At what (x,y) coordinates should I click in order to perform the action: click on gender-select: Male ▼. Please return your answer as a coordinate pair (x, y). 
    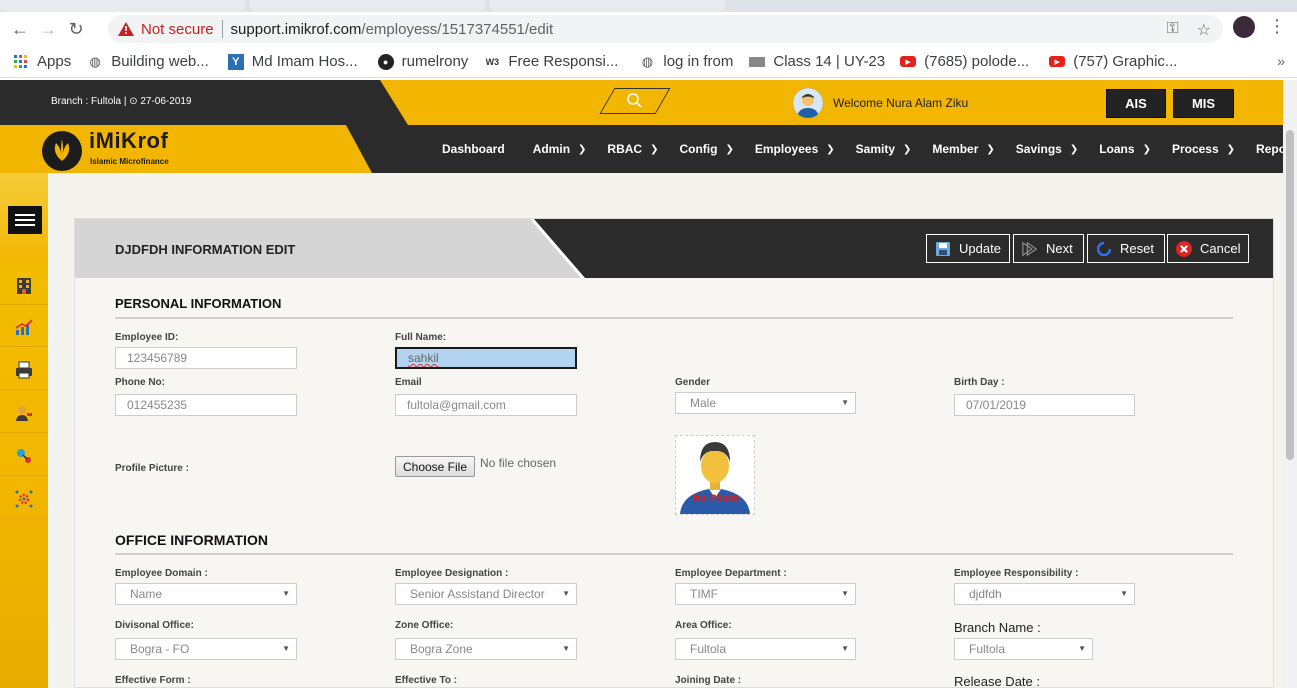
    Looking at the image, I should click on (765, 403).